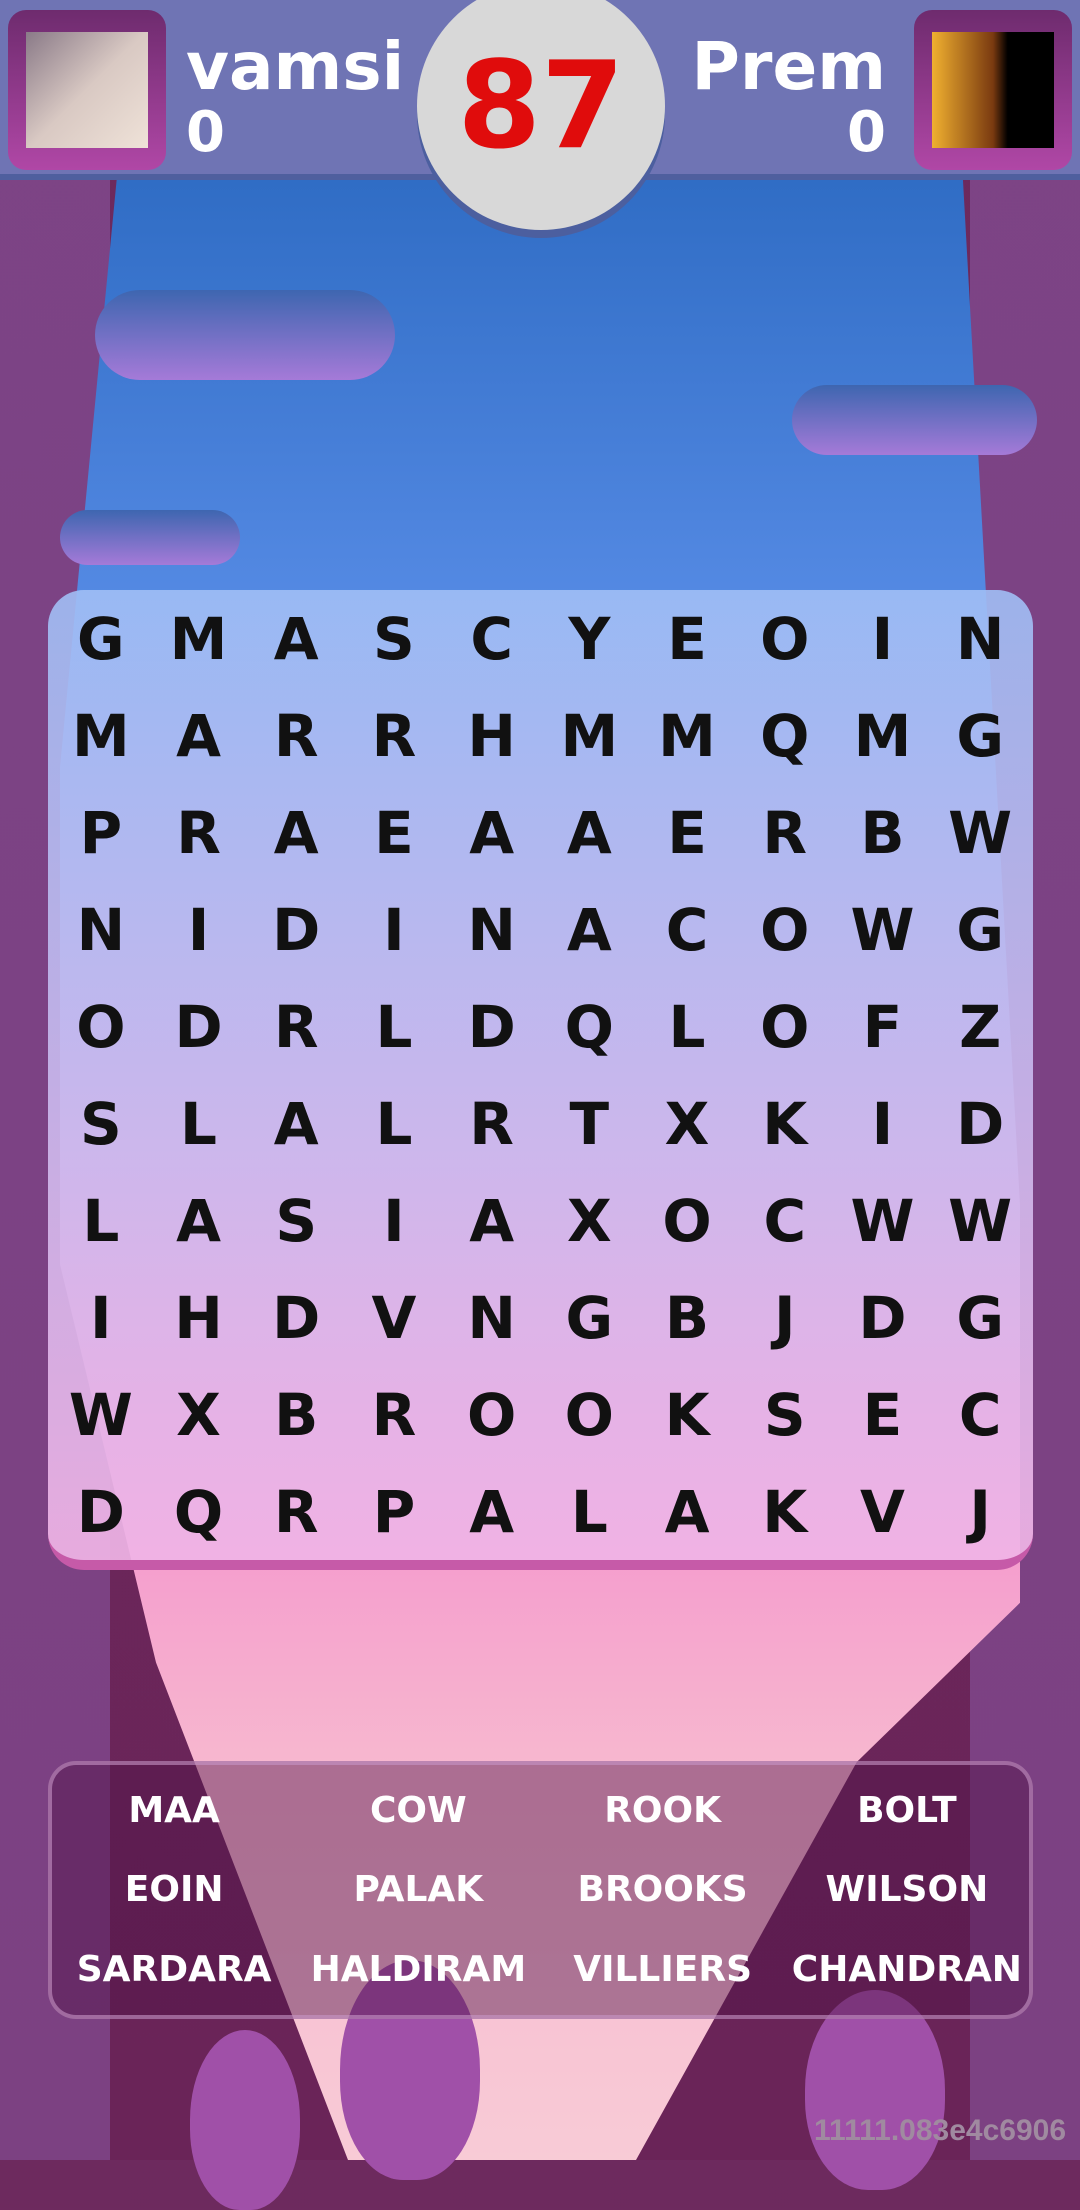  Describe the element at coordinates (883, 1026) in the screenshot. I see `grid-cell: F` at that location.